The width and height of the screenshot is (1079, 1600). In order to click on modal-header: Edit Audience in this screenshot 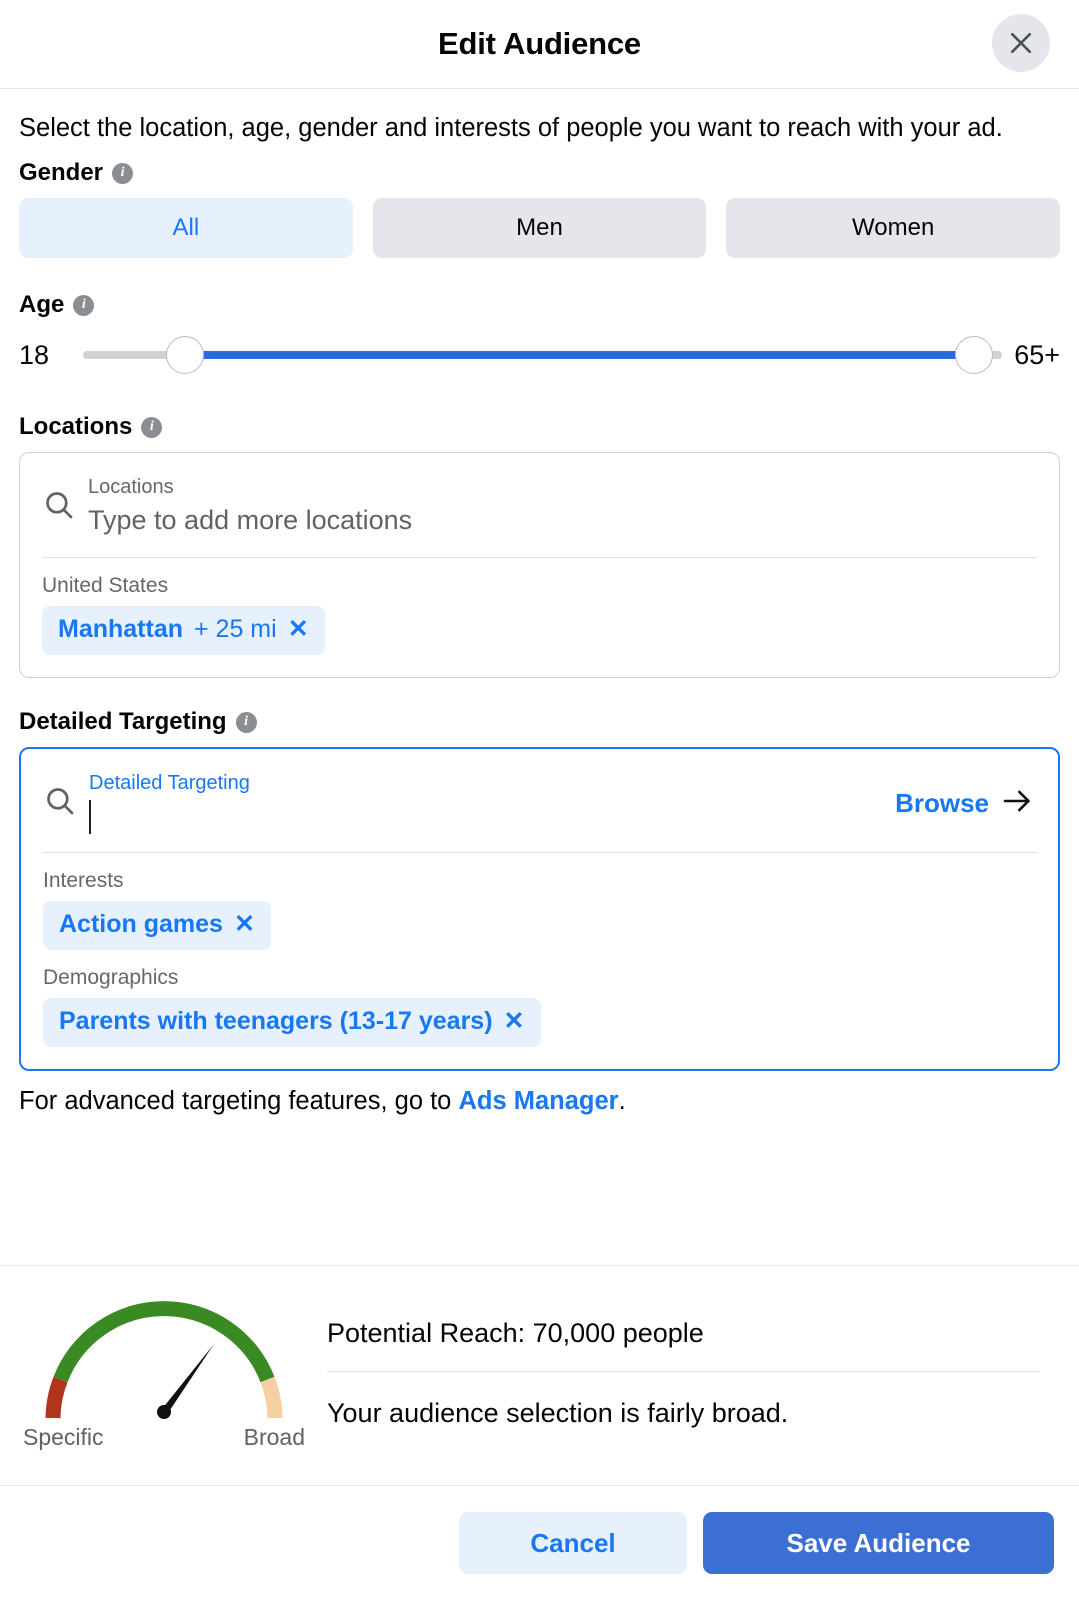, I will do `click(539, 44)`.